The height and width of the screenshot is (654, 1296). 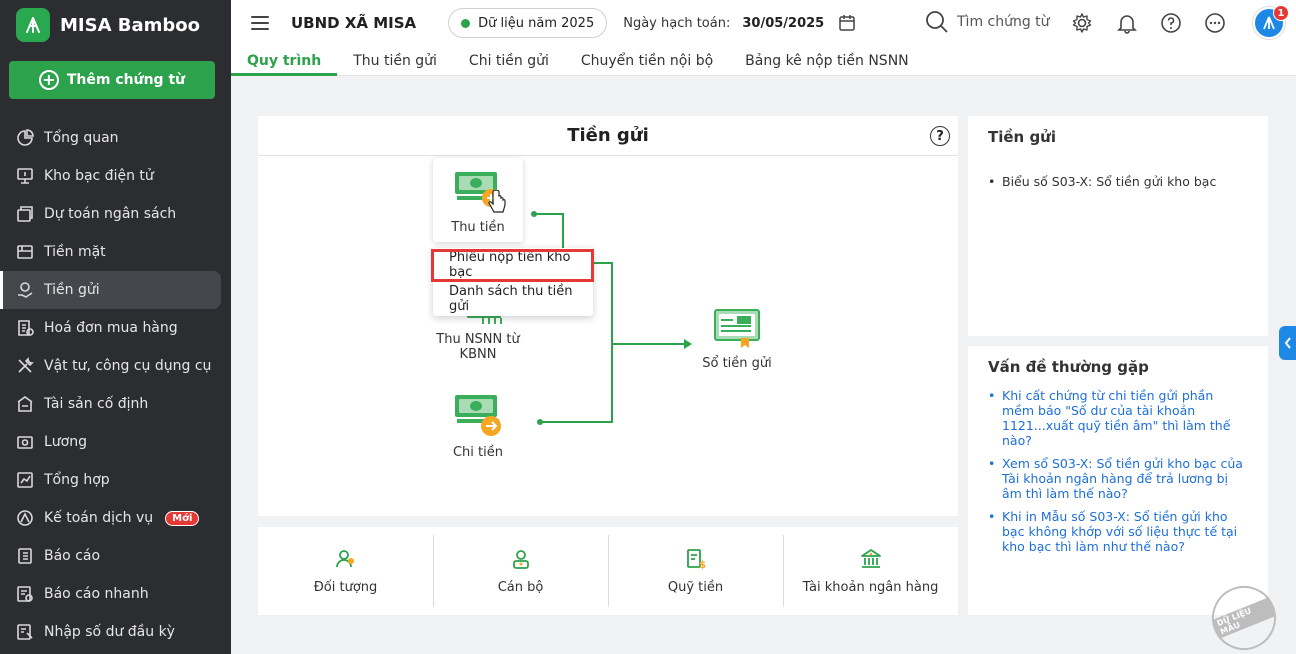 What do you see at coordinates (737, 363) in the screenshot?
I see `deposit-ledger-label: Sổ tiền gửi` at bounding box center [737, 363].